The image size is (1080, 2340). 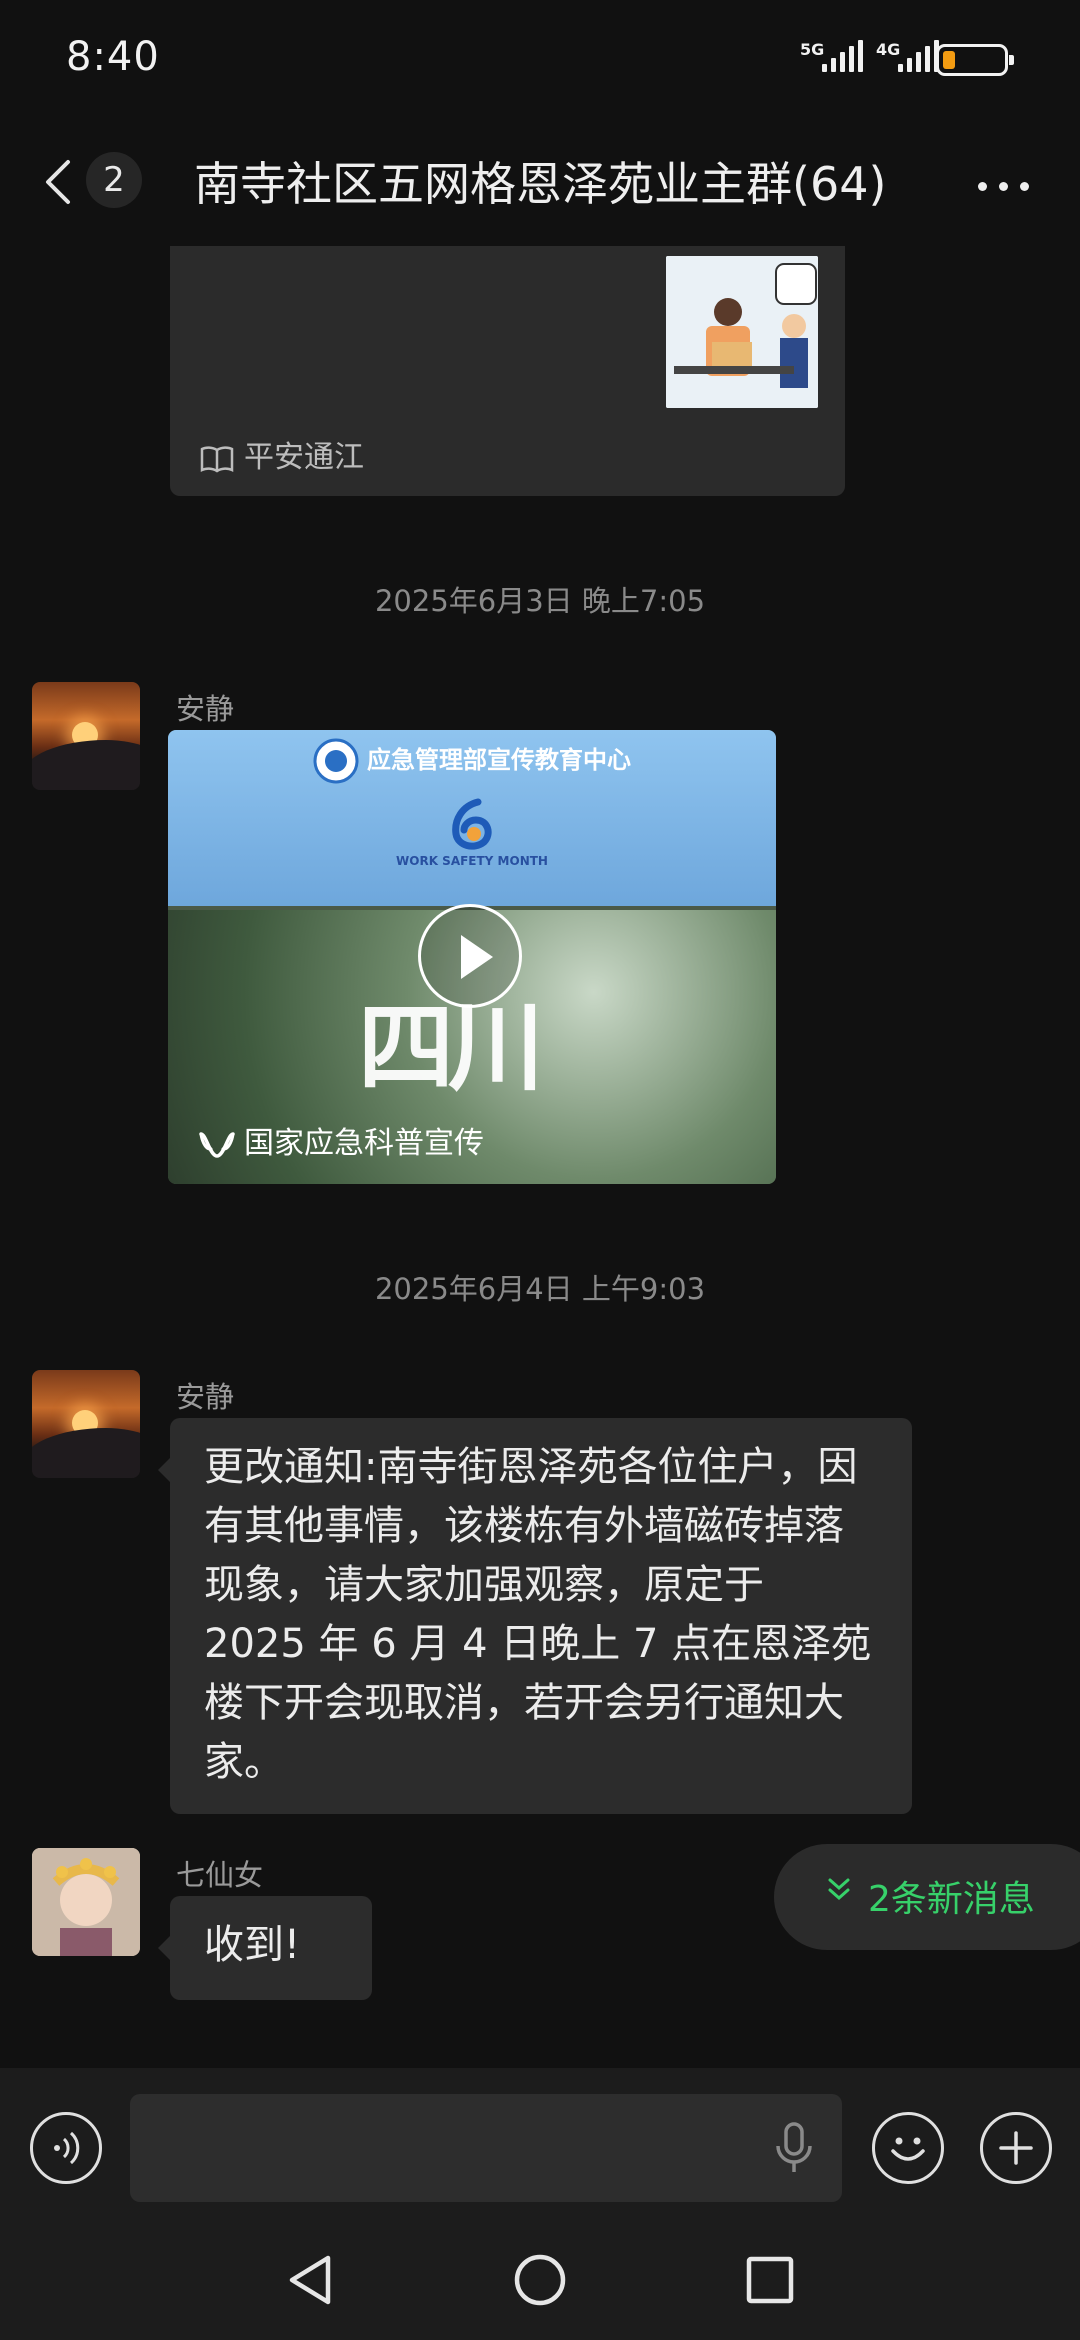 I want to click on chat-title: 南寺社区五网格恩泽苑业主群(64), so click(x=540, y=181).